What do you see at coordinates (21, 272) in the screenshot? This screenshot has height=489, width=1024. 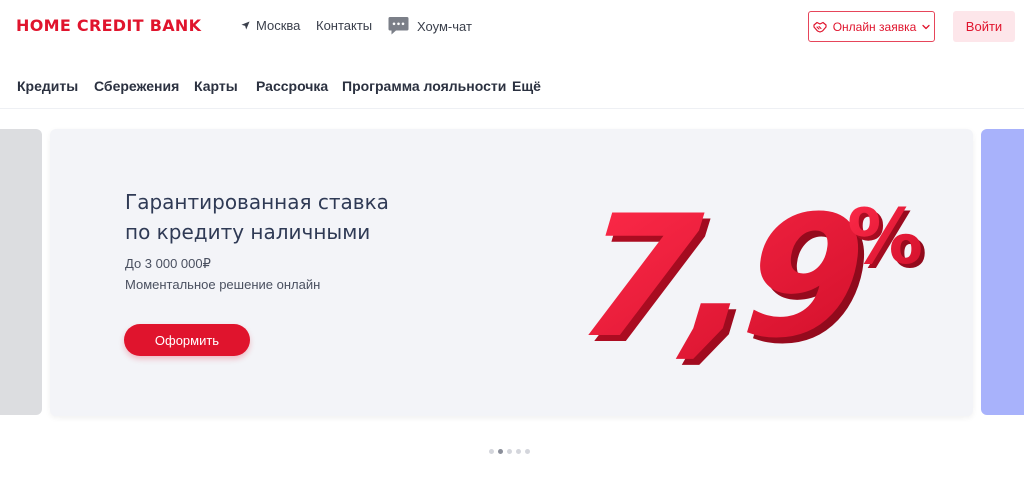 I see `previous-slide-peek` at bounding box center [21, 272].